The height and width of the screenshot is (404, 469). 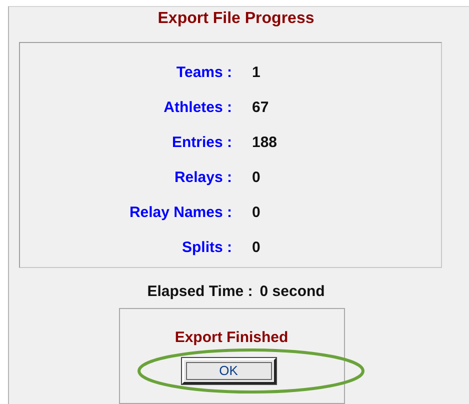 I want to click on stat-label: Relay Names :, so click(x=180, y=212).